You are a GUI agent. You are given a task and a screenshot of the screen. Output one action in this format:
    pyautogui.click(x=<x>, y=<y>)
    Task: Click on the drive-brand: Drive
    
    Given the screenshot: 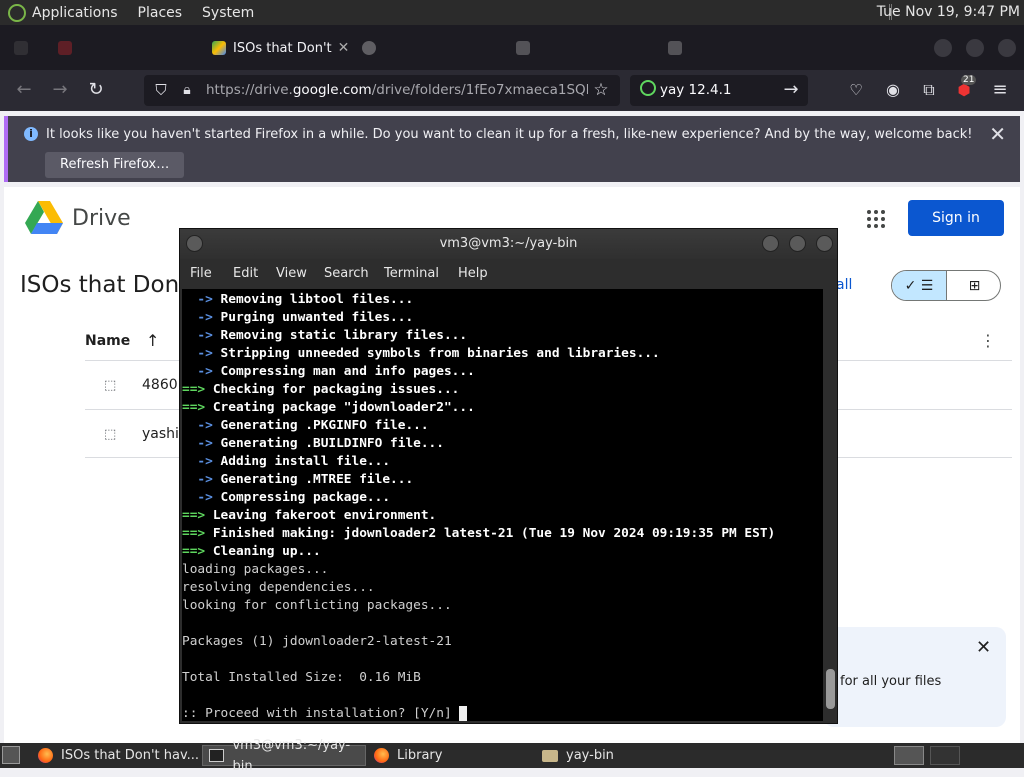 What is the action you would take?
    pyautogui.click(x=101, y=218)
    